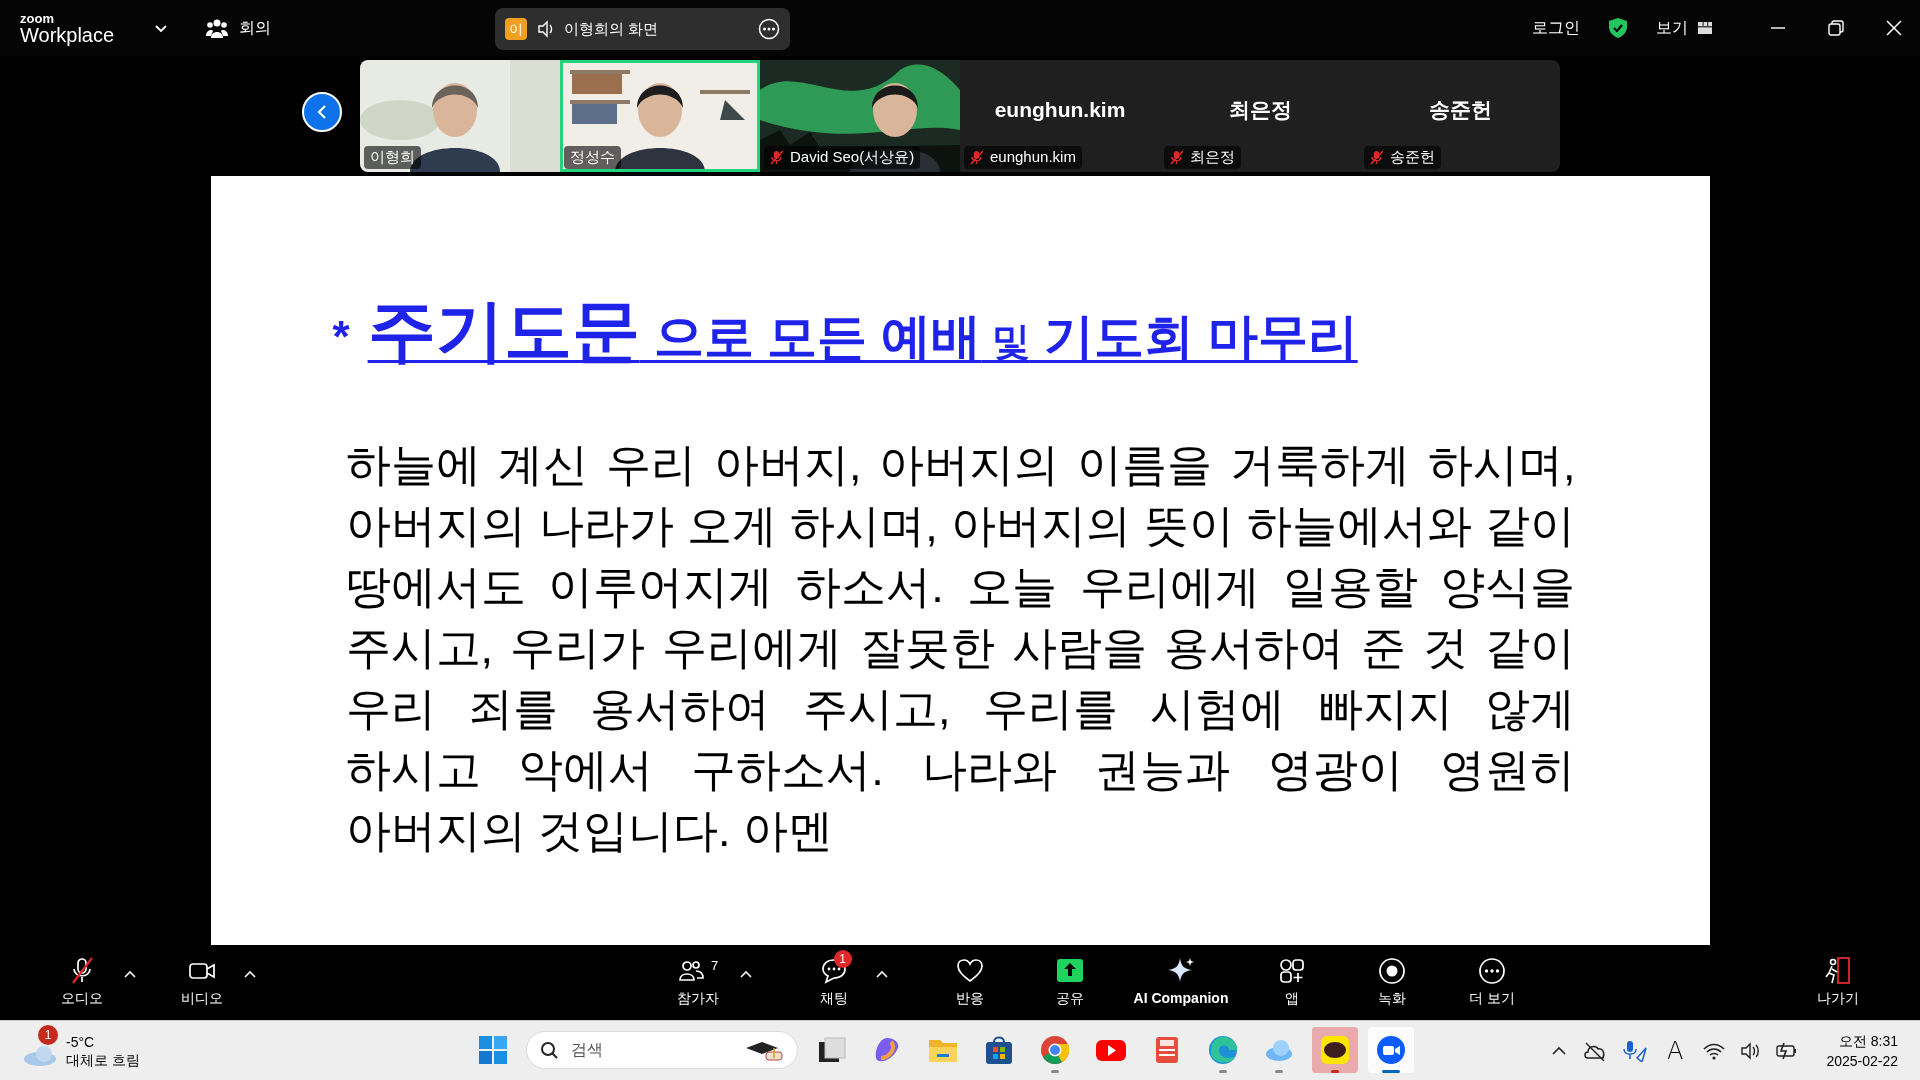 The height and width of the screenshot is (1080, 1920). Describe the element at coordinates (592, 157) in the screenshot. I see `participant-name-tag: 정성수` at that location.